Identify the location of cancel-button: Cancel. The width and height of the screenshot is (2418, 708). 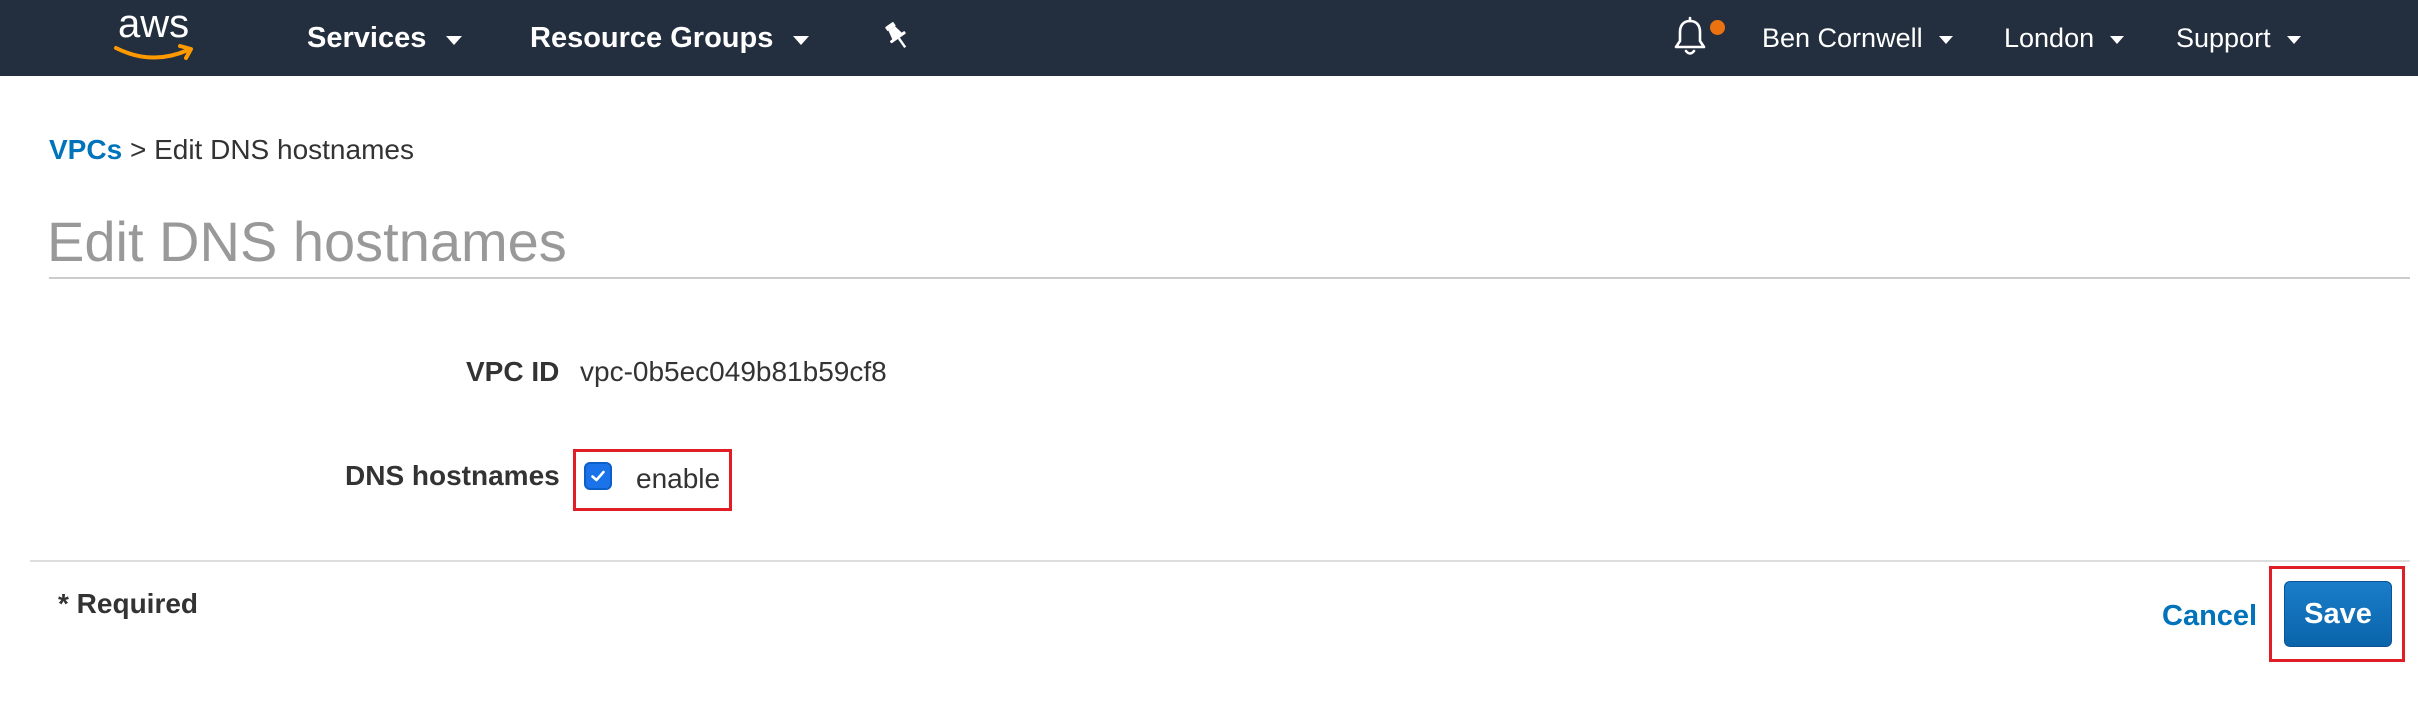
(2209, 616).